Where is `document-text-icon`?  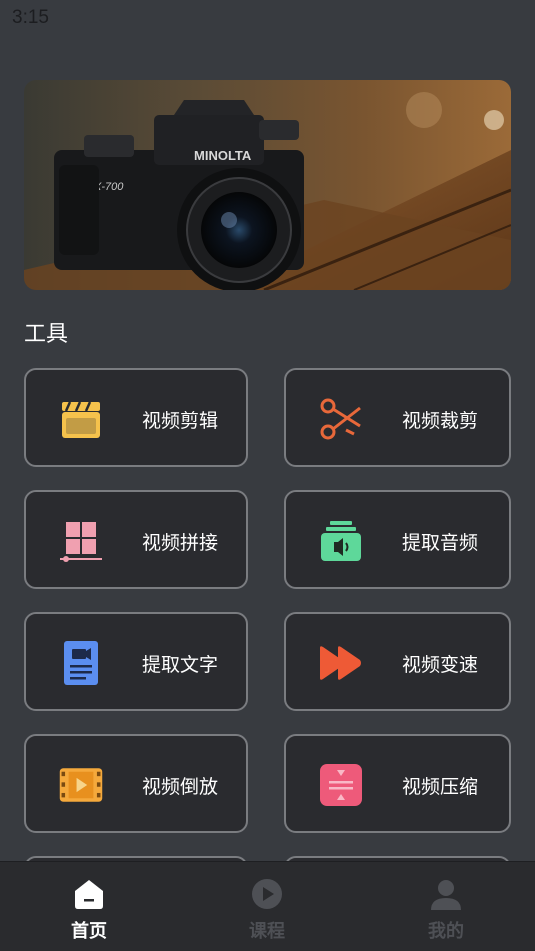 document-text-icon is located at coordinates (81, 663).